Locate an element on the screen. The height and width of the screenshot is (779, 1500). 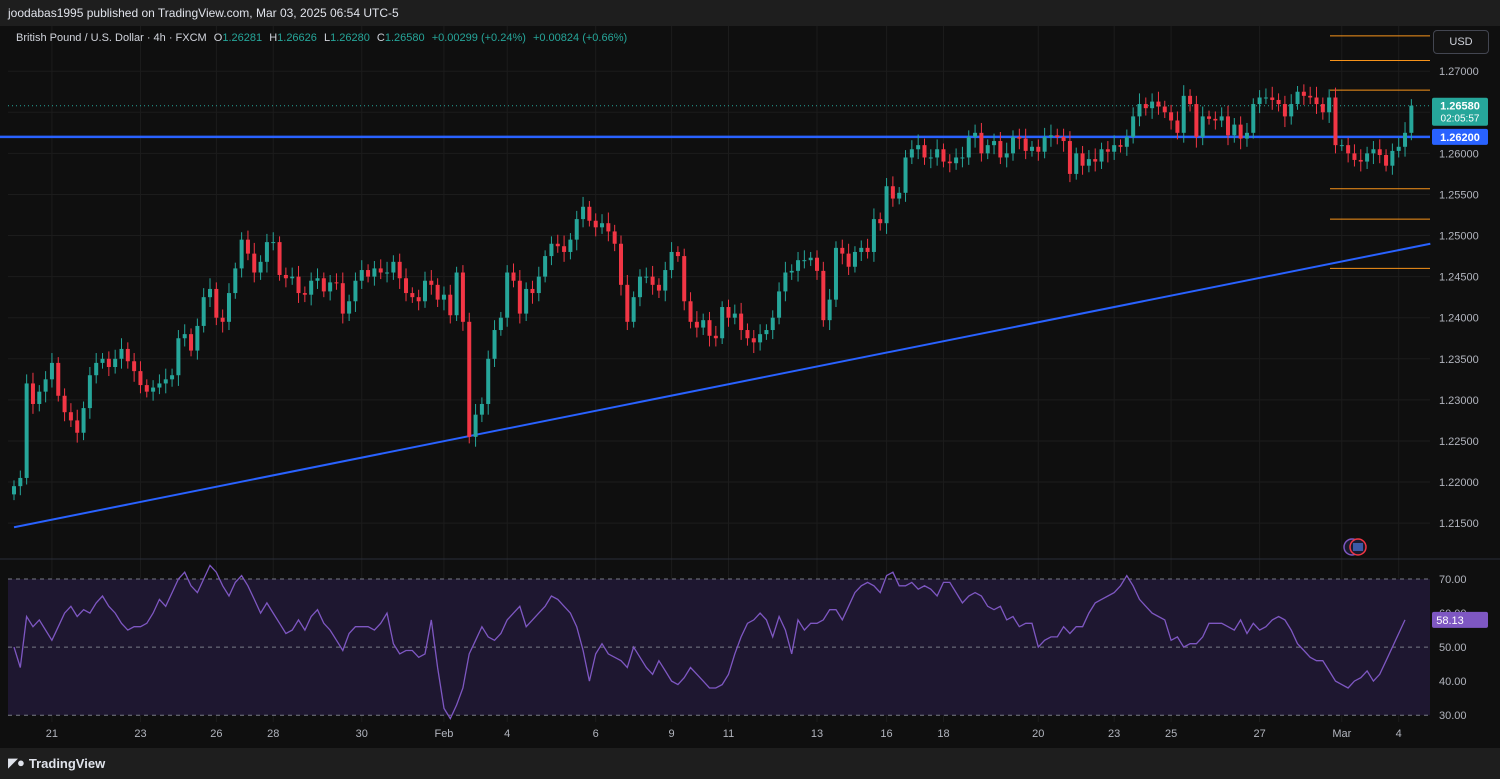
time-tick-label: 25 is located at coordinates (1171, 734).